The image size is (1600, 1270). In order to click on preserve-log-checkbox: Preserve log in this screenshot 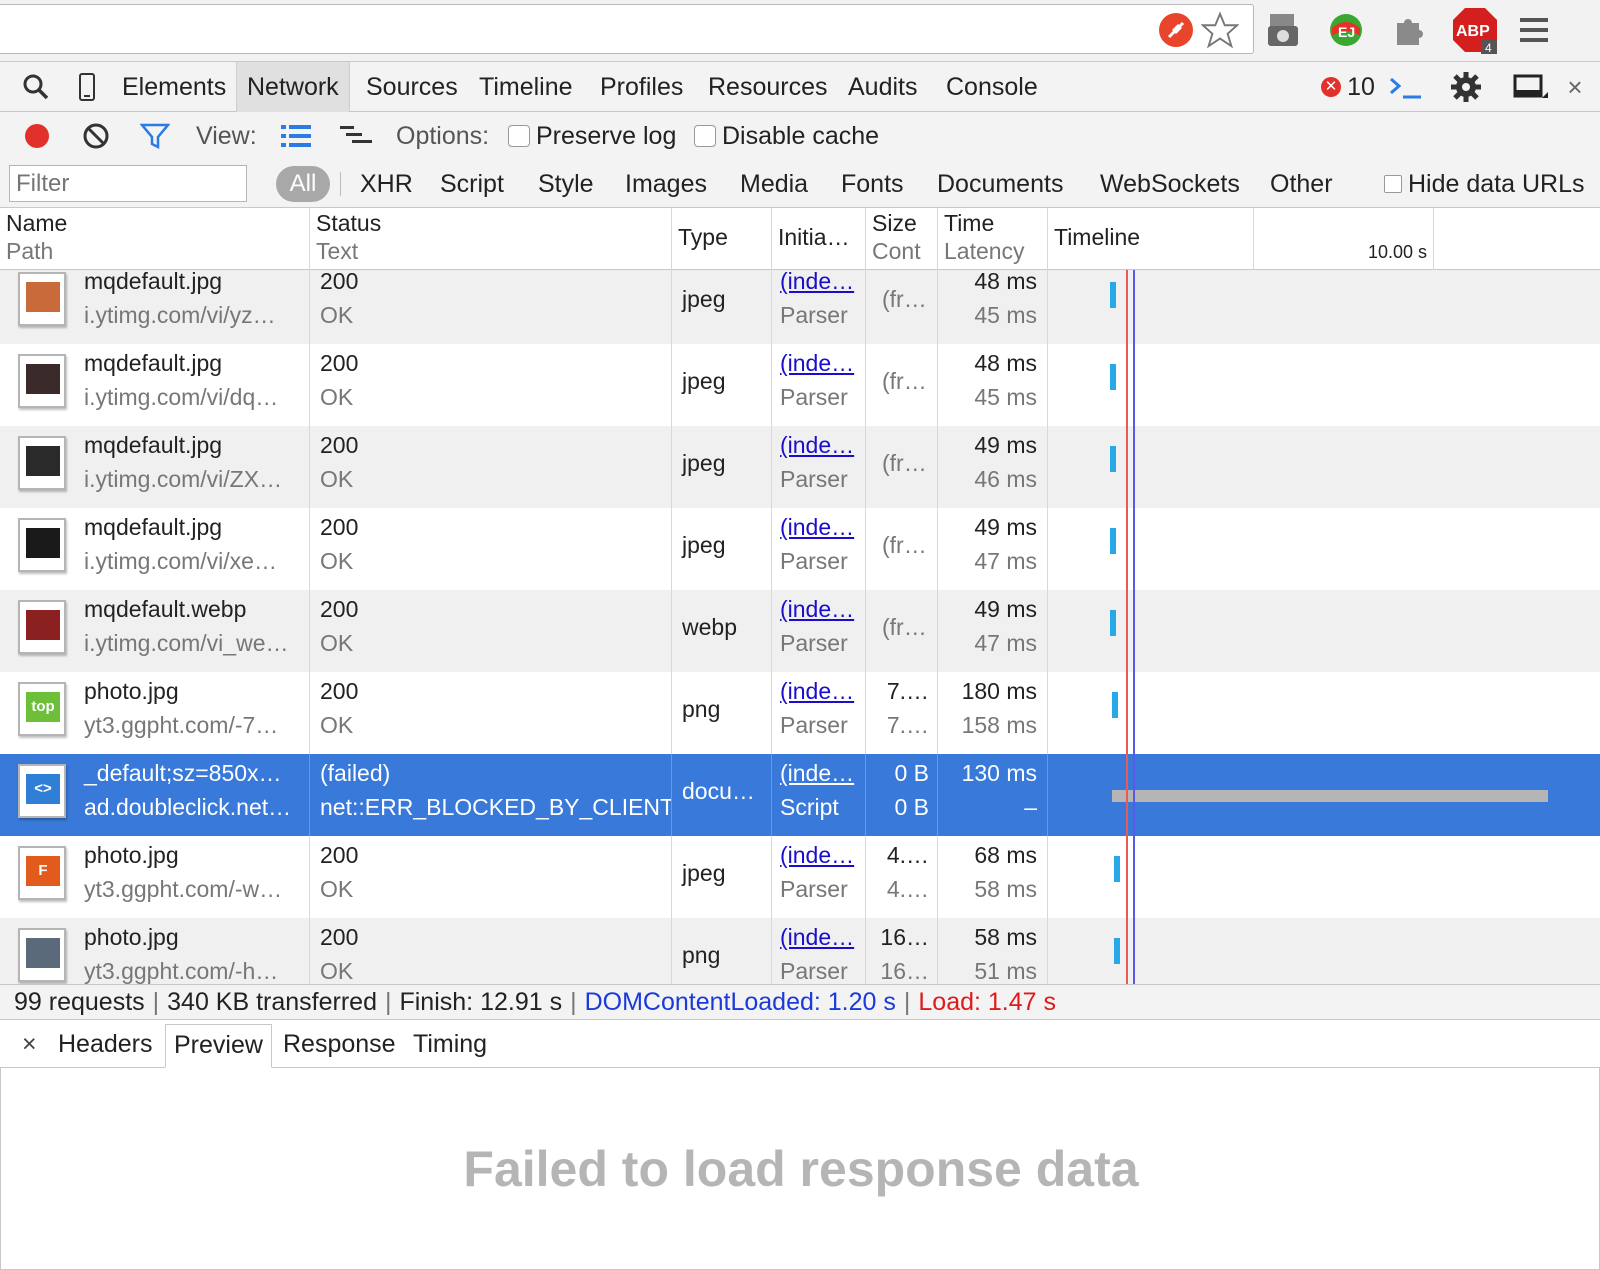, I will do `click(592, 136)`.